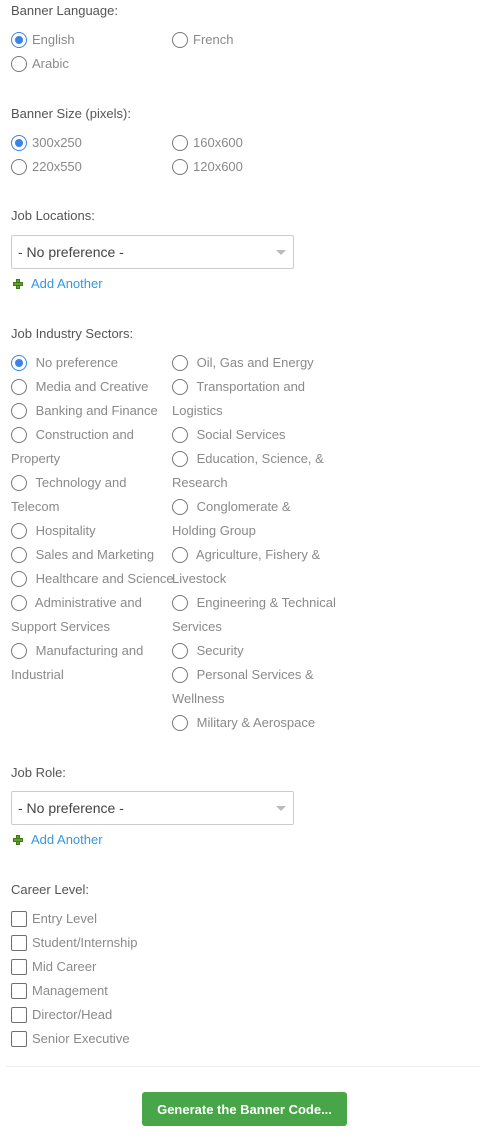 The height and width of the screenshot is (1140, 480). Describe the element at coordinates (254, 567) in the screenshot. I see `radio-industry-agriculture: Agriculture, Fishery & Livestock` at that location.